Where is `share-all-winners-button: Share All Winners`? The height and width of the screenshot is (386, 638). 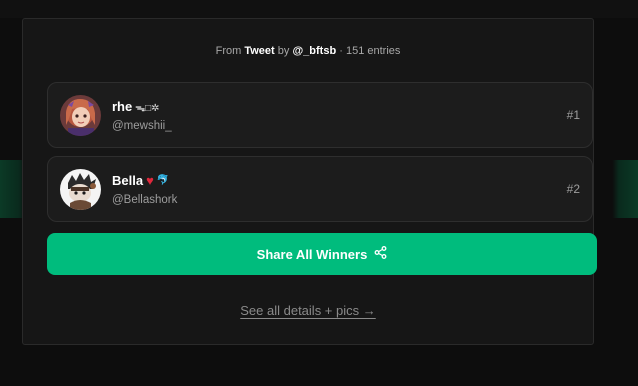
share-all-winners-button: Share All Winners is located at coordinates (322, 254).